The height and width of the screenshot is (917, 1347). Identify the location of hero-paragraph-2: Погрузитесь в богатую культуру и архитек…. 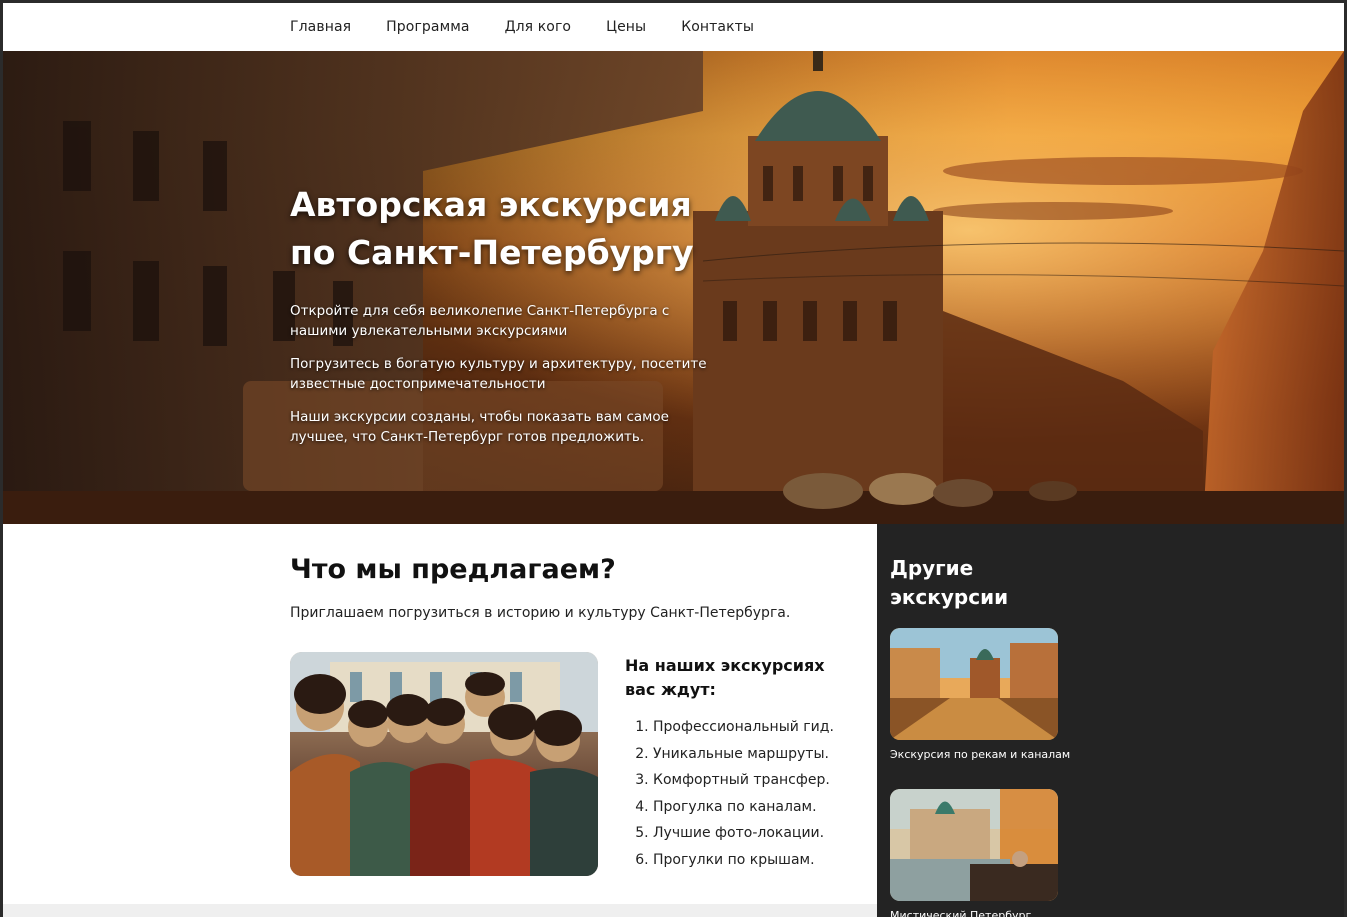
(498, 374).